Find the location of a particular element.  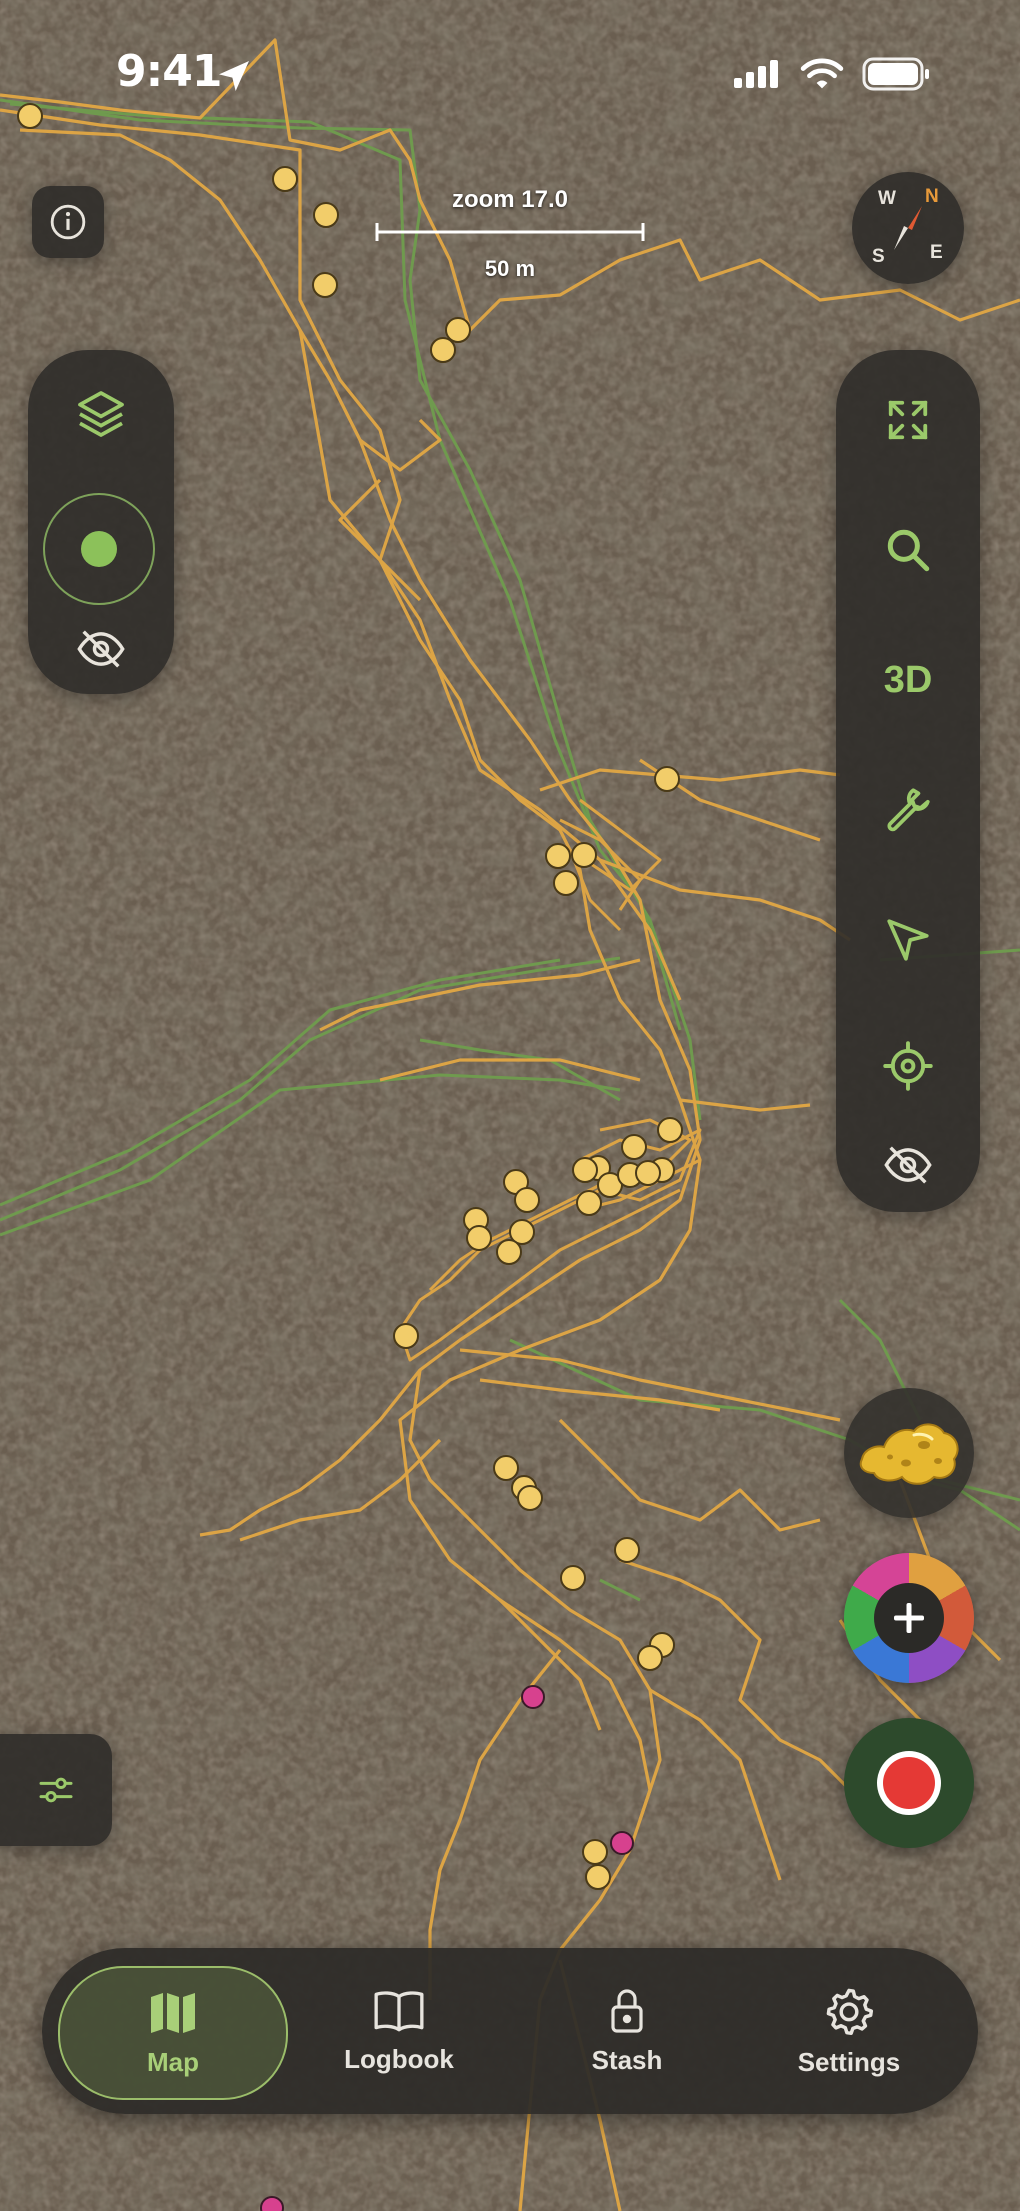

compass-east-label: E is located at coordinates (936, 252).